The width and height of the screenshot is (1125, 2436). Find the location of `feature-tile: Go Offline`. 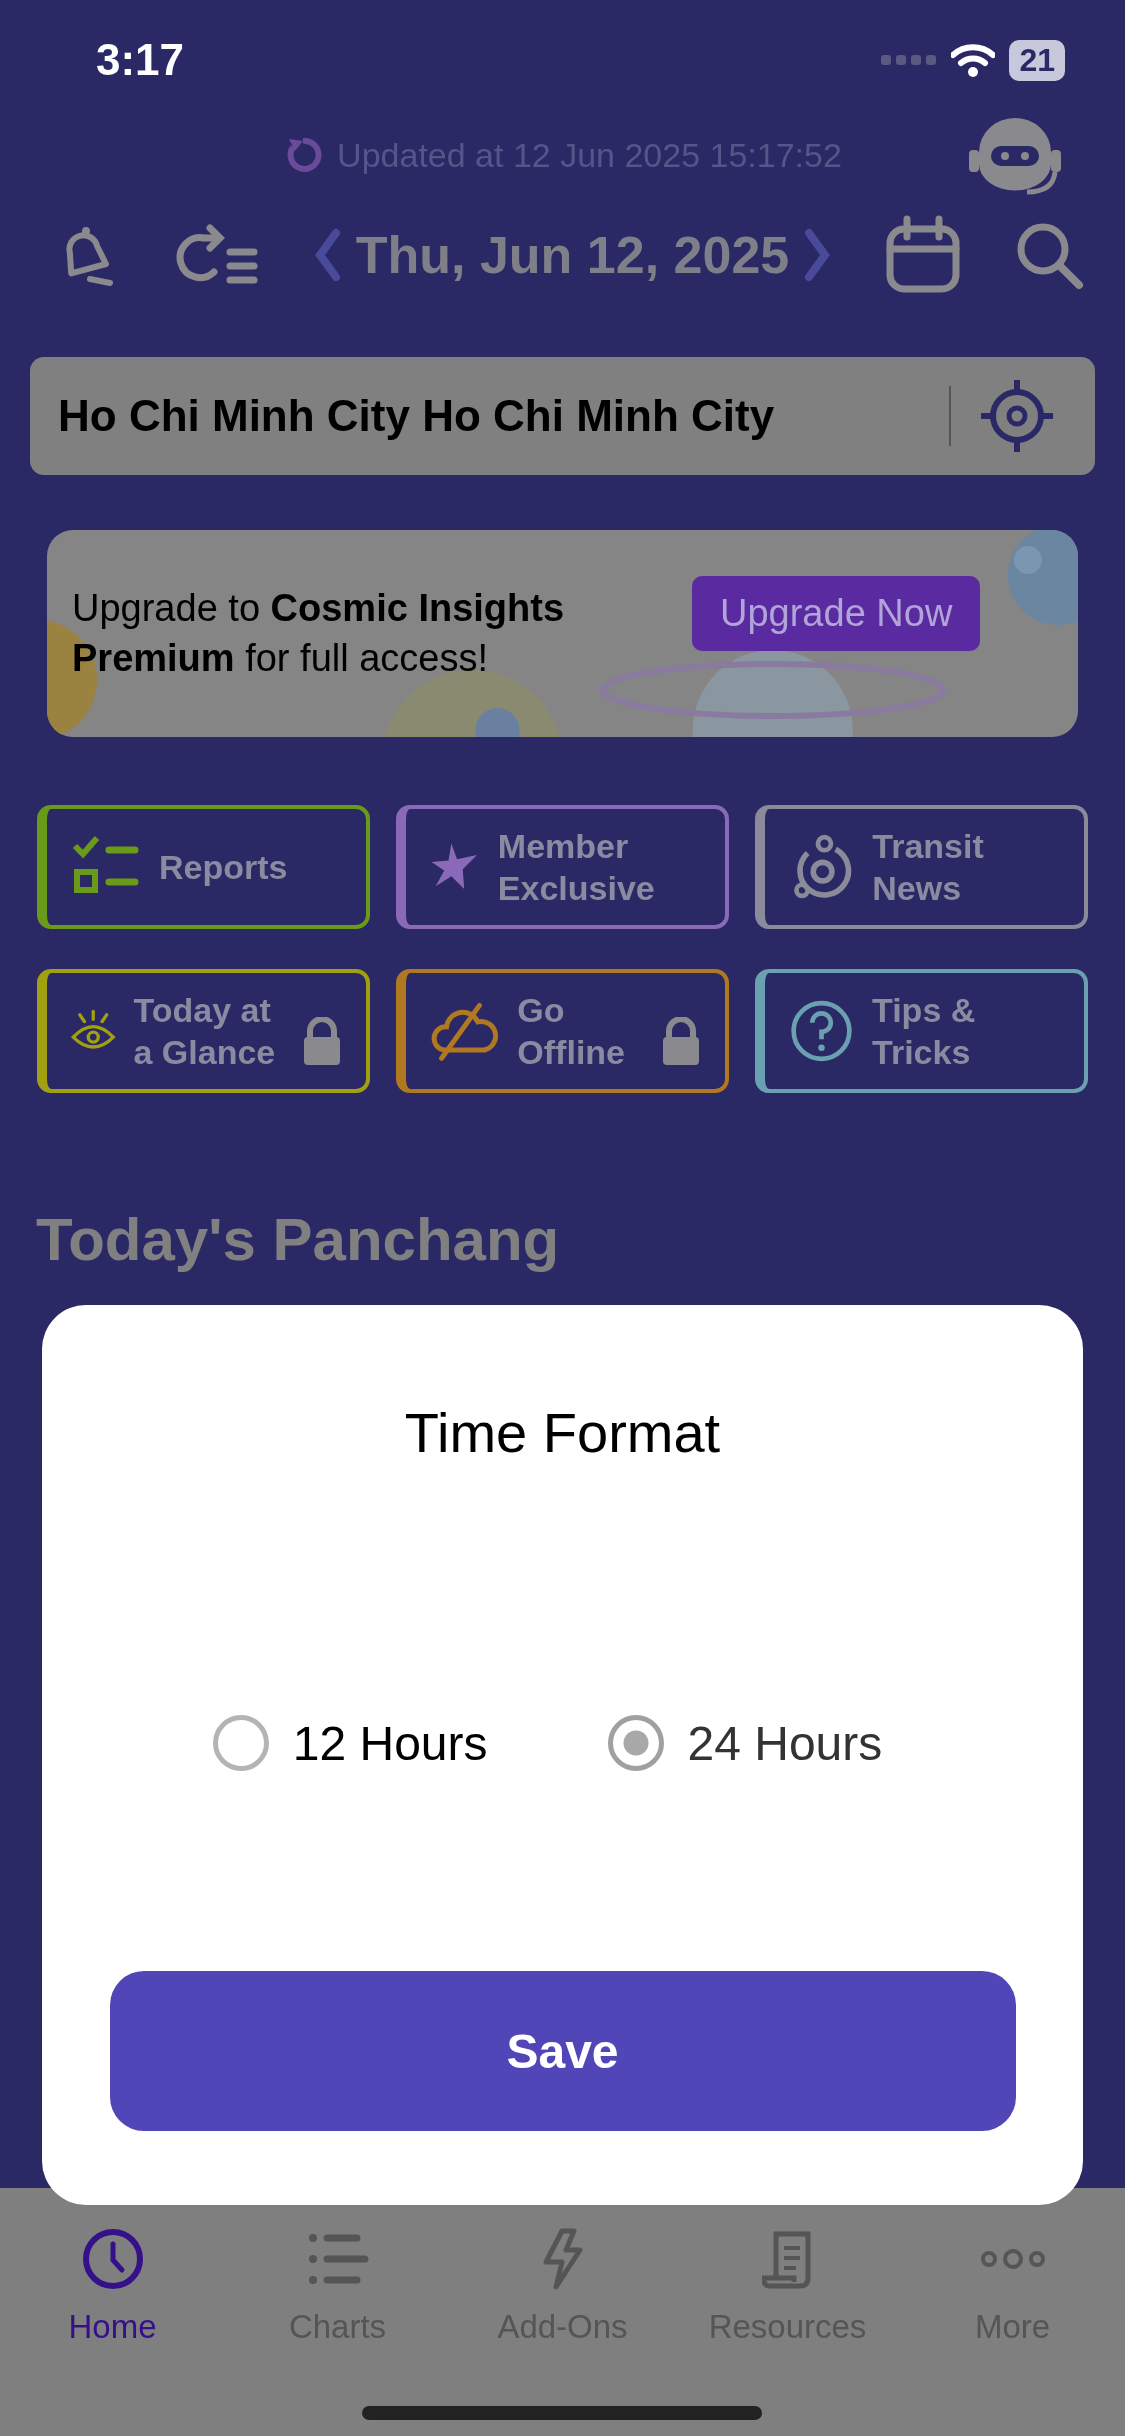

feature-tile: Go Offline is located at coordinates (562, 1031).